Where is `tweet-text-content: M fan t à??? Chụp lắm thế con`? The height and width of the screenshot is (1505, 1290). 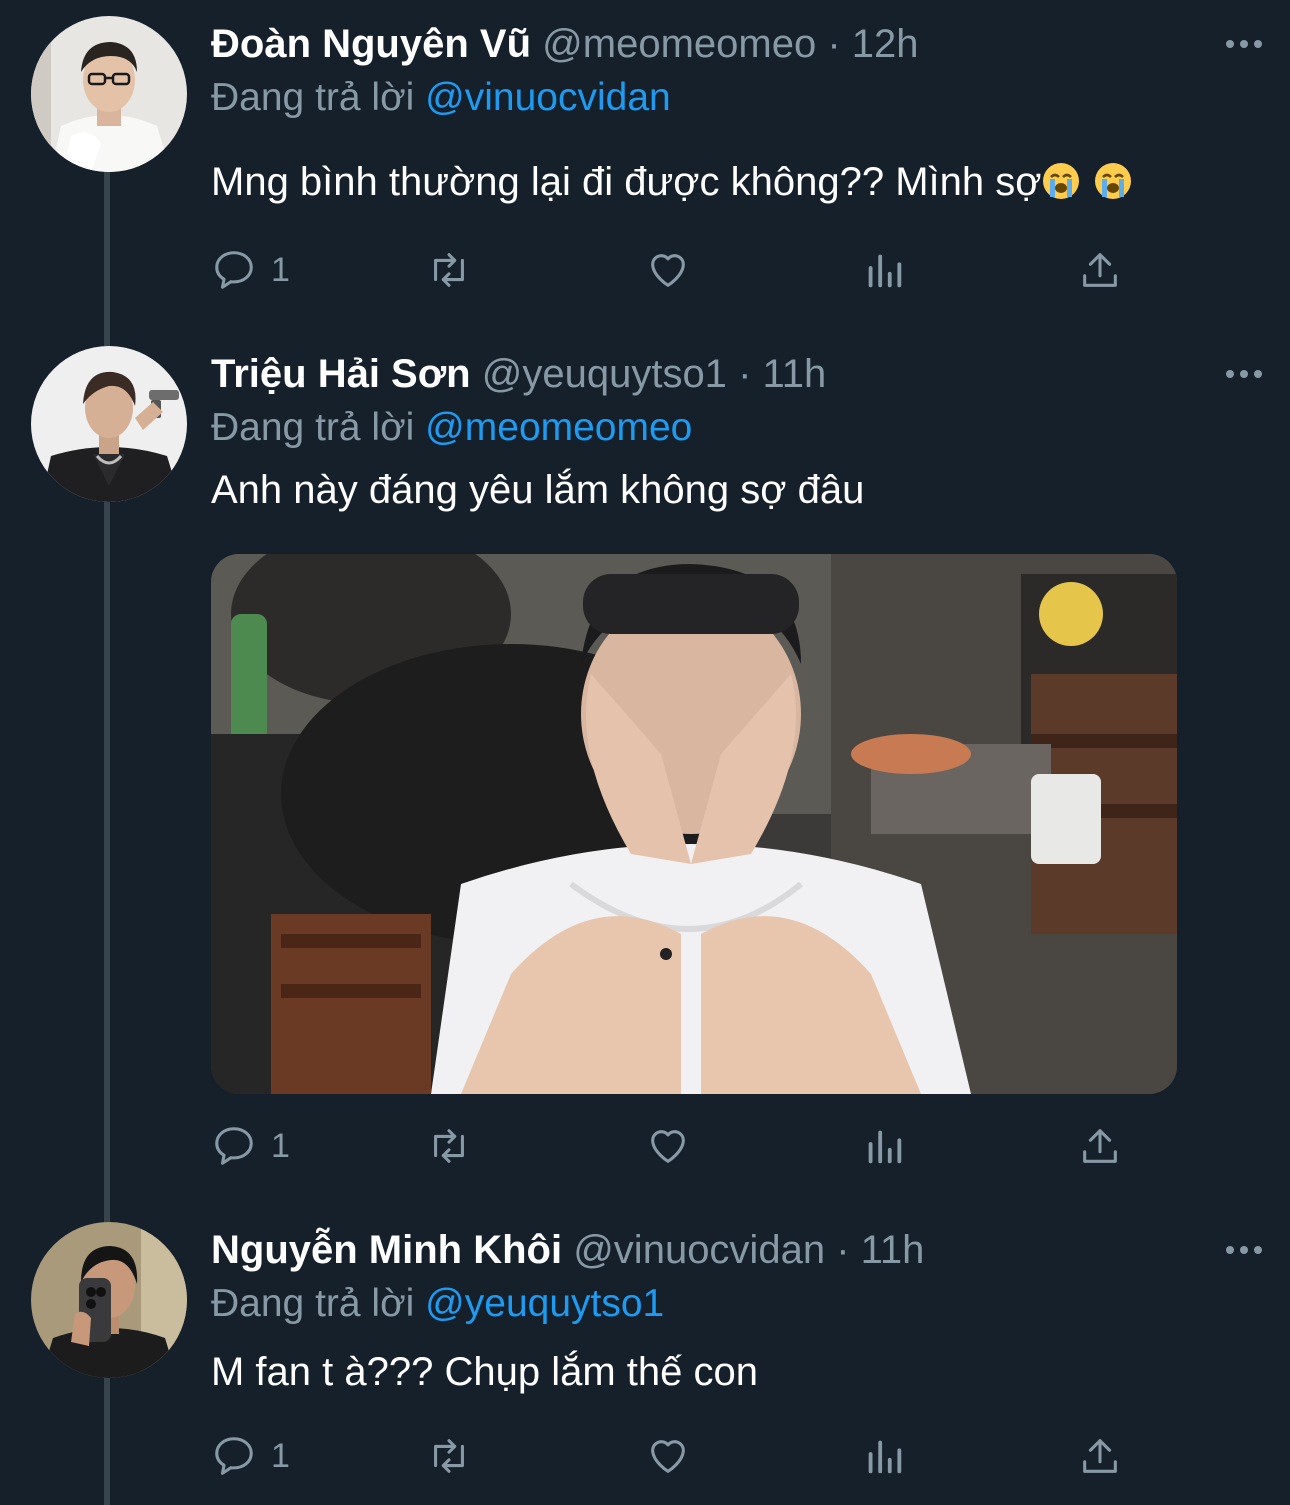 tweet-text-content: M fan t à??? Chụp lắm thế con is located at coordinates (484, 1372).